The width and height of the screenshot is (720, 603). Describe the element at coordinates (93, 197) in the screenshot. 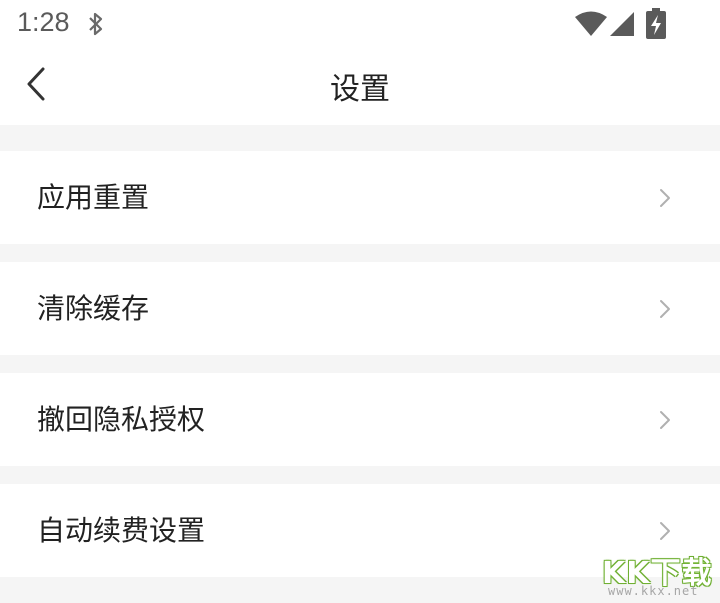

I see `settings-item-label: 应用重置` at that location.